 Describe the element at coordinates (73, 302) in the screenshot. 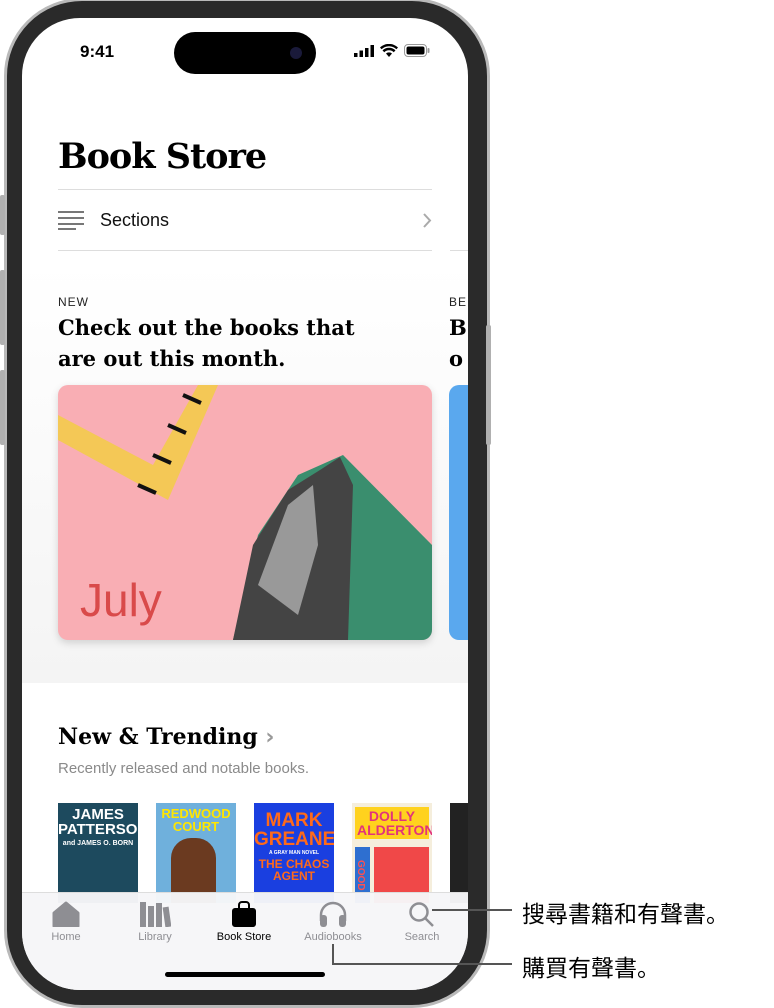

I see `featured-kicker: NEW` at that location.